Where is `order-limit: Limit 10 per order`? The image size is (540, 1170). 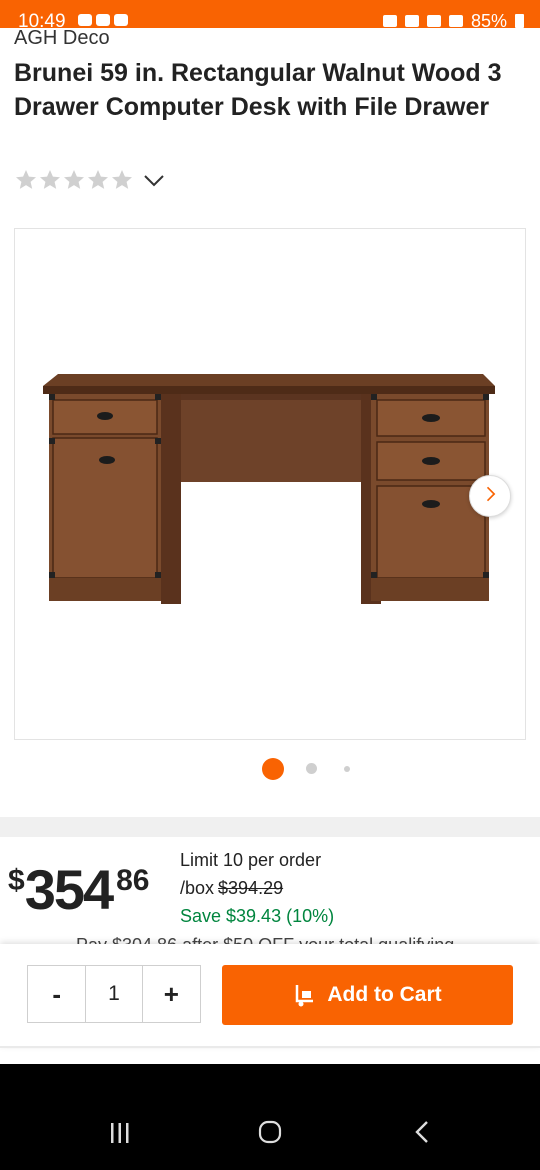
order-limit: Limit 10 per order is located at coordinates (251, 860).